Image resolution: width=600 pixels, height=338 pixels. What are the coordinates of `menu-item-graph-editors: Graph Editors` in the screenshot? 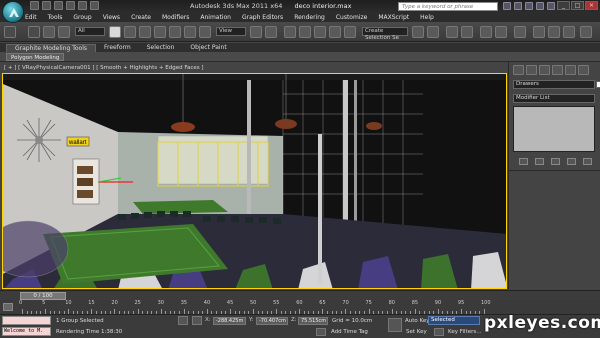 It's located at (262, 17).